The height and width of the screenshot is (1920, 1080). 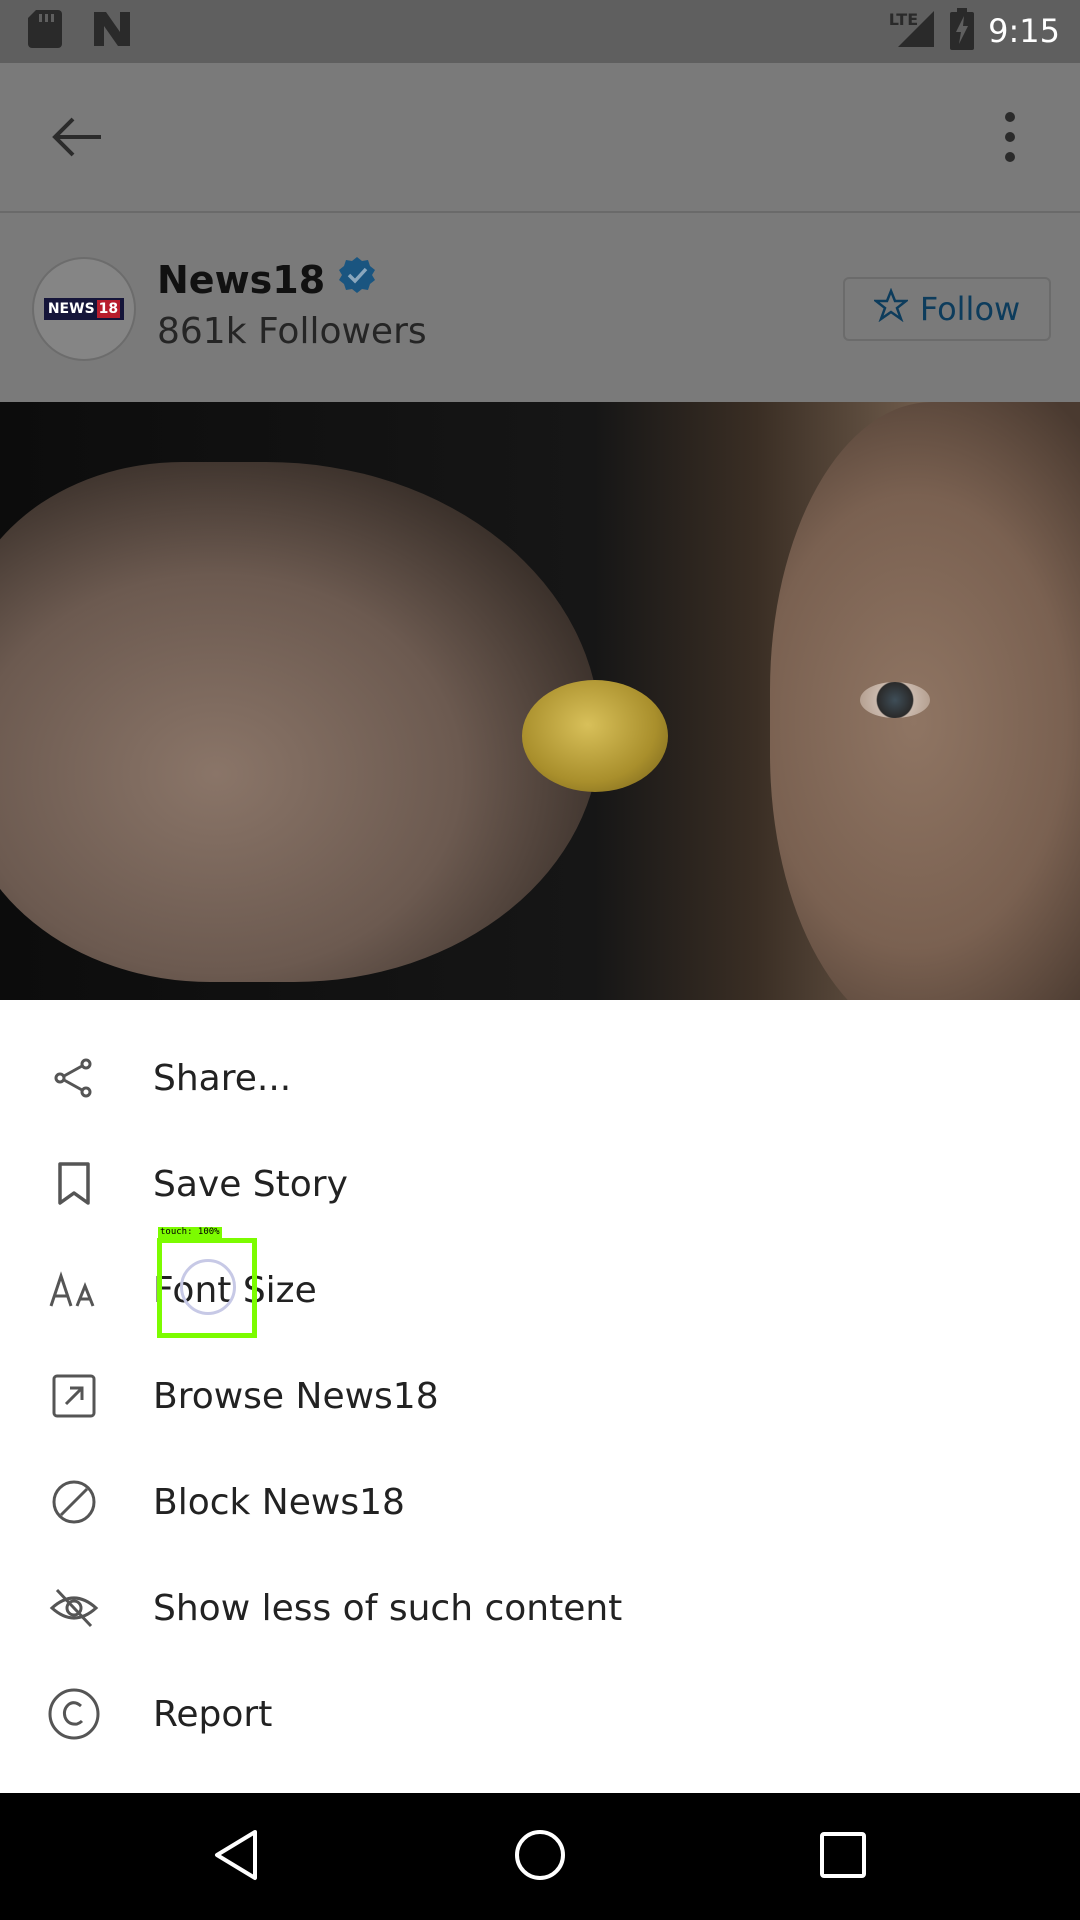 What do you see at coordinates (108, 309) in the screenshot?
I see `logo-number: 18` at bounding box center [108, 309].